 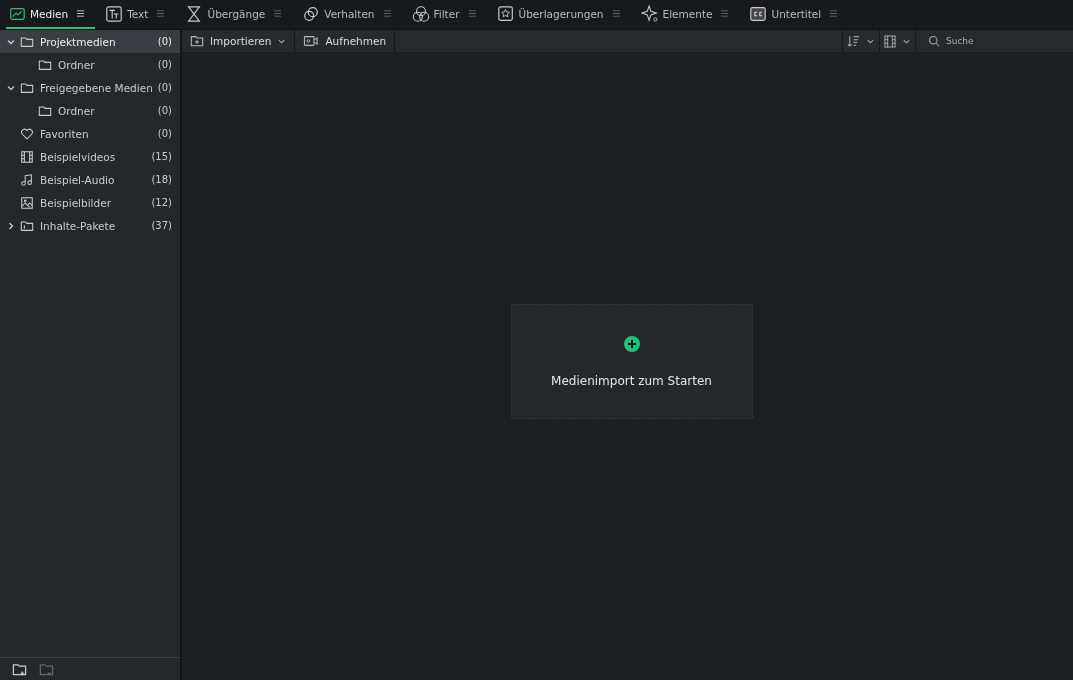 What do you see at coordinates (27, 133) in the screenshot?
I see `heart-icon` at bounding box center [27, 133].